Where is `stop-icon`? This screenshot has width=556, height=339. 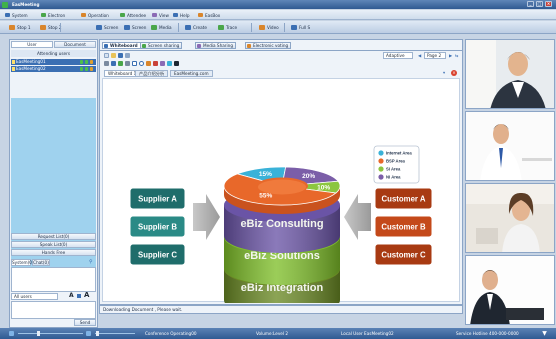
stop-icon is located at coordinates (12, 27).